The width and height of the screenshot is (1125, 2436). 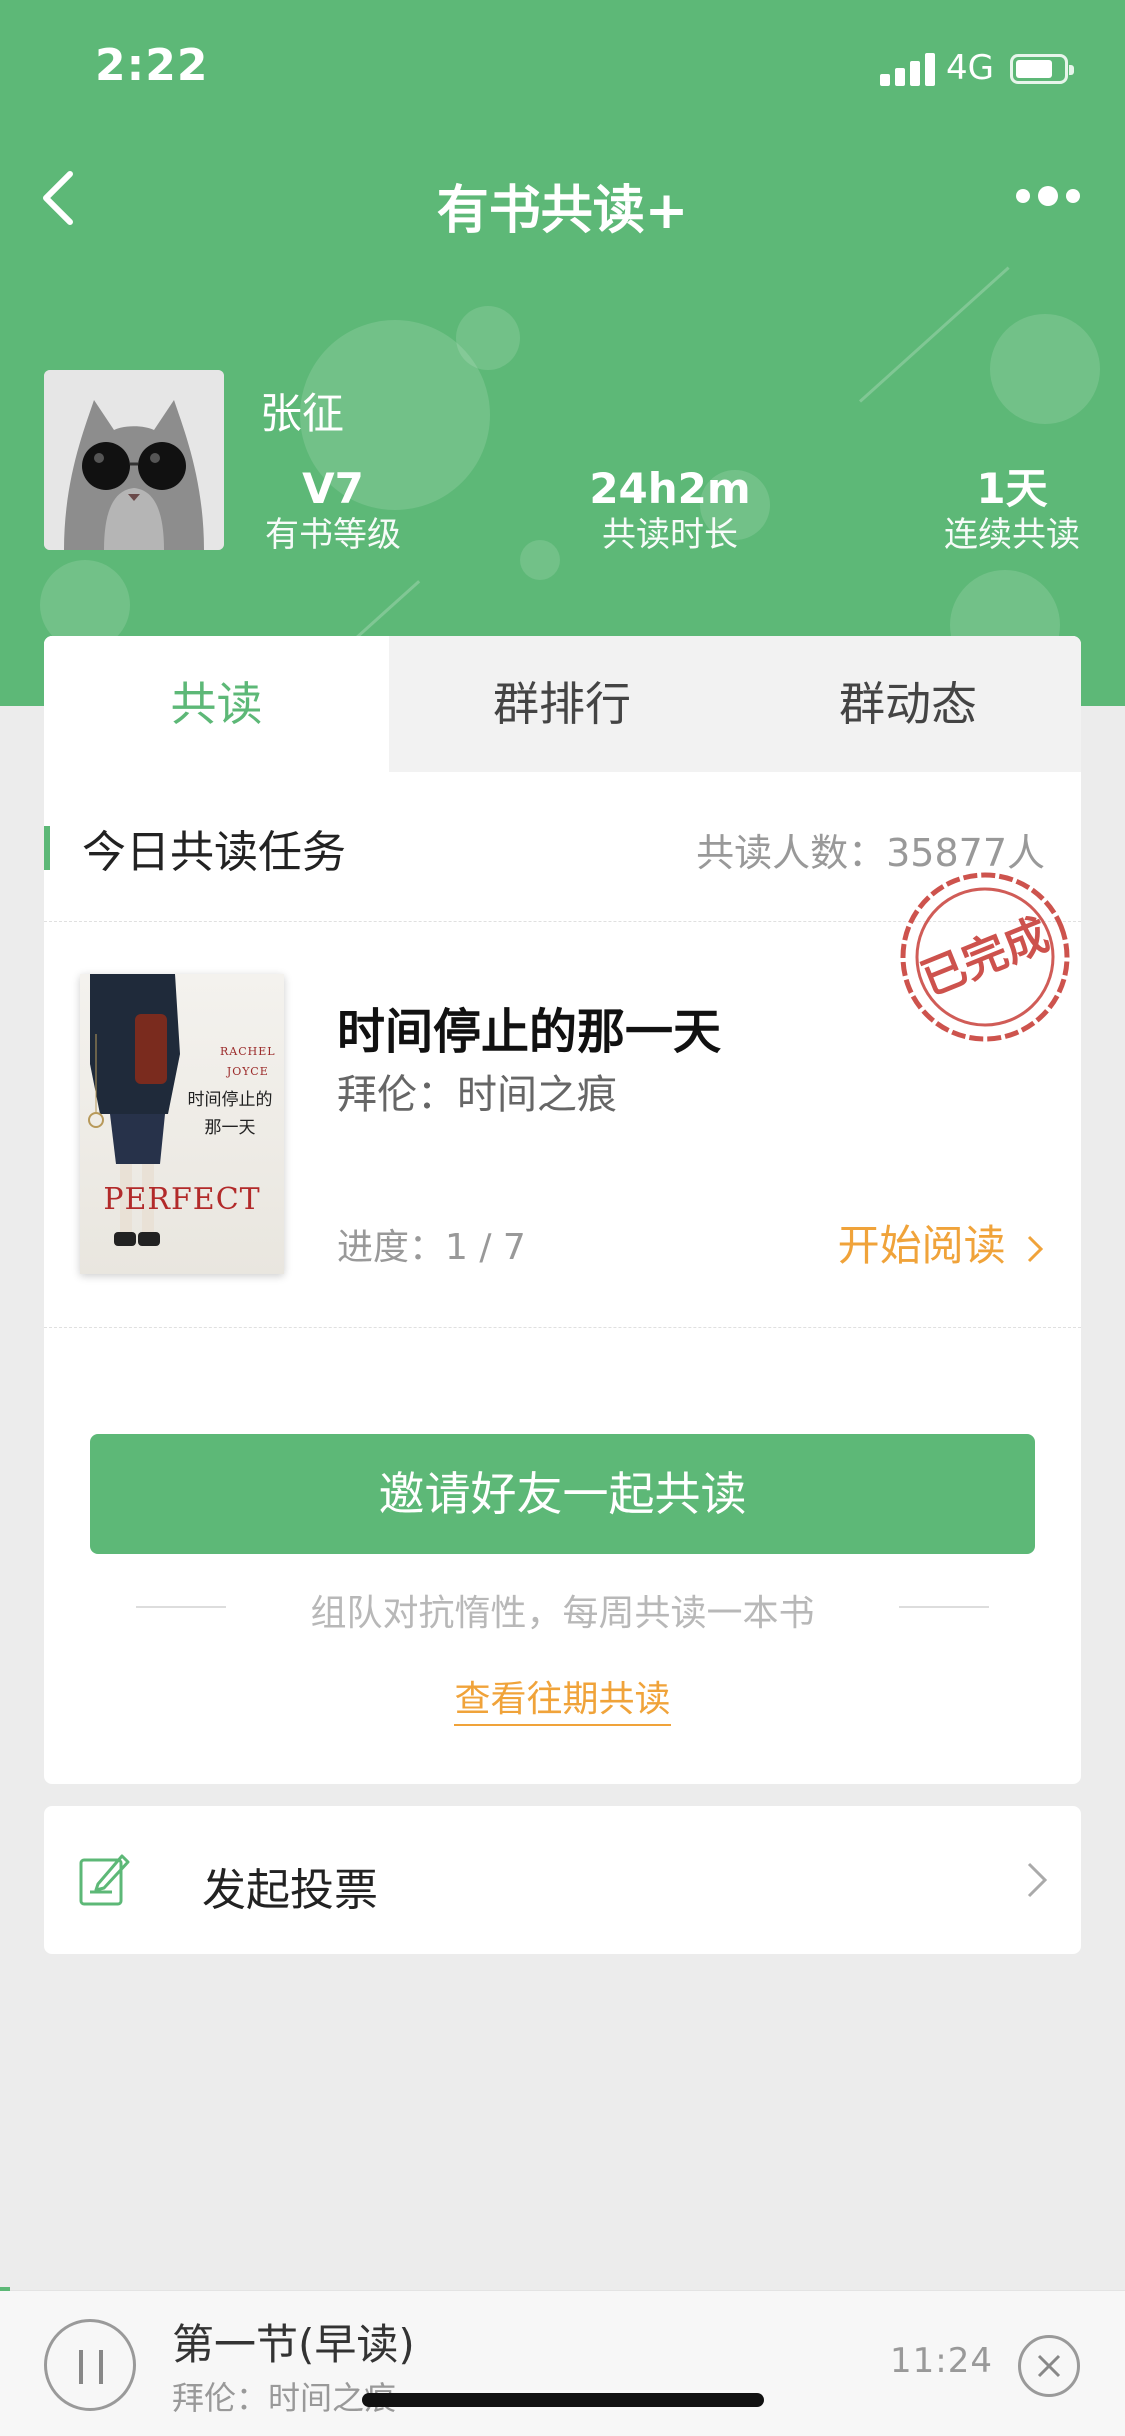 I want to click on tab-group-feed: 群动态, so click(x=908, y=704).